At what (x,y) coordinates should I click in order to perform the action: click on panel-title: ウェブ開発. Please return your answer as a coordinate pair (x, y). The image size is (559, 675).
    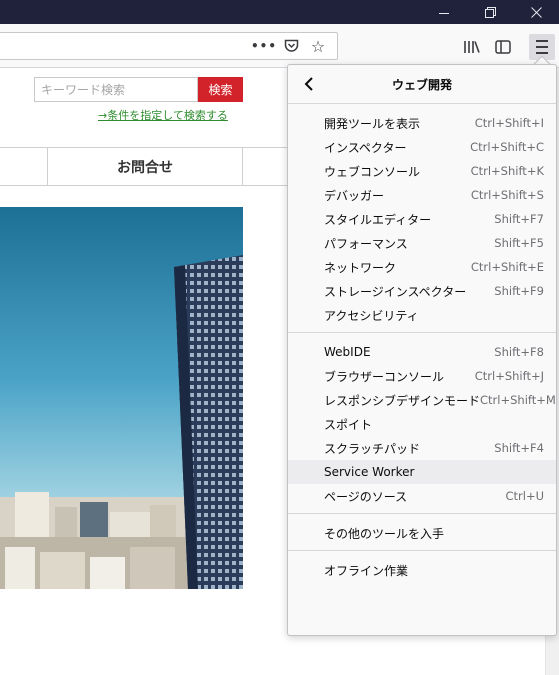
    Looking at the image, I should click on (421, 85).